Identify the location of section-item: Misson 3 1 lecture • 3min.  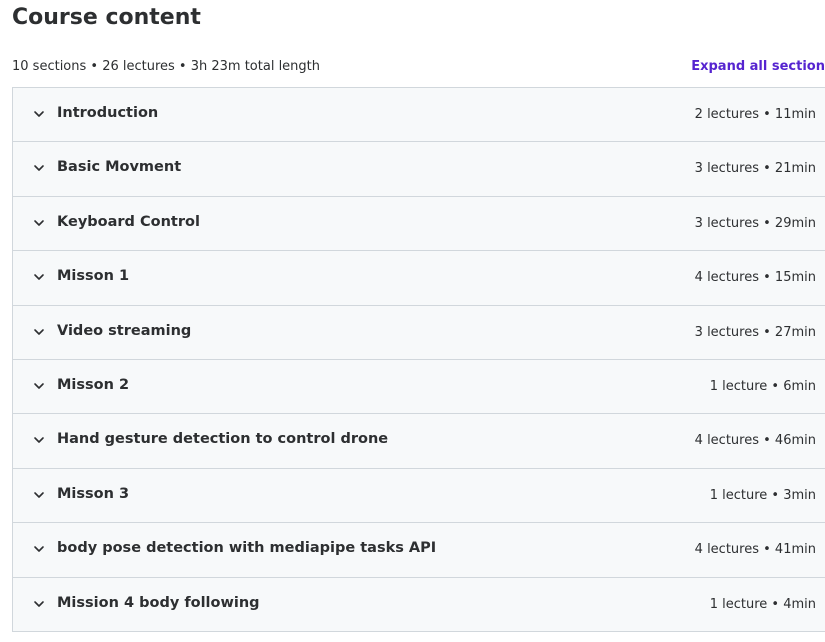
(418, 496).